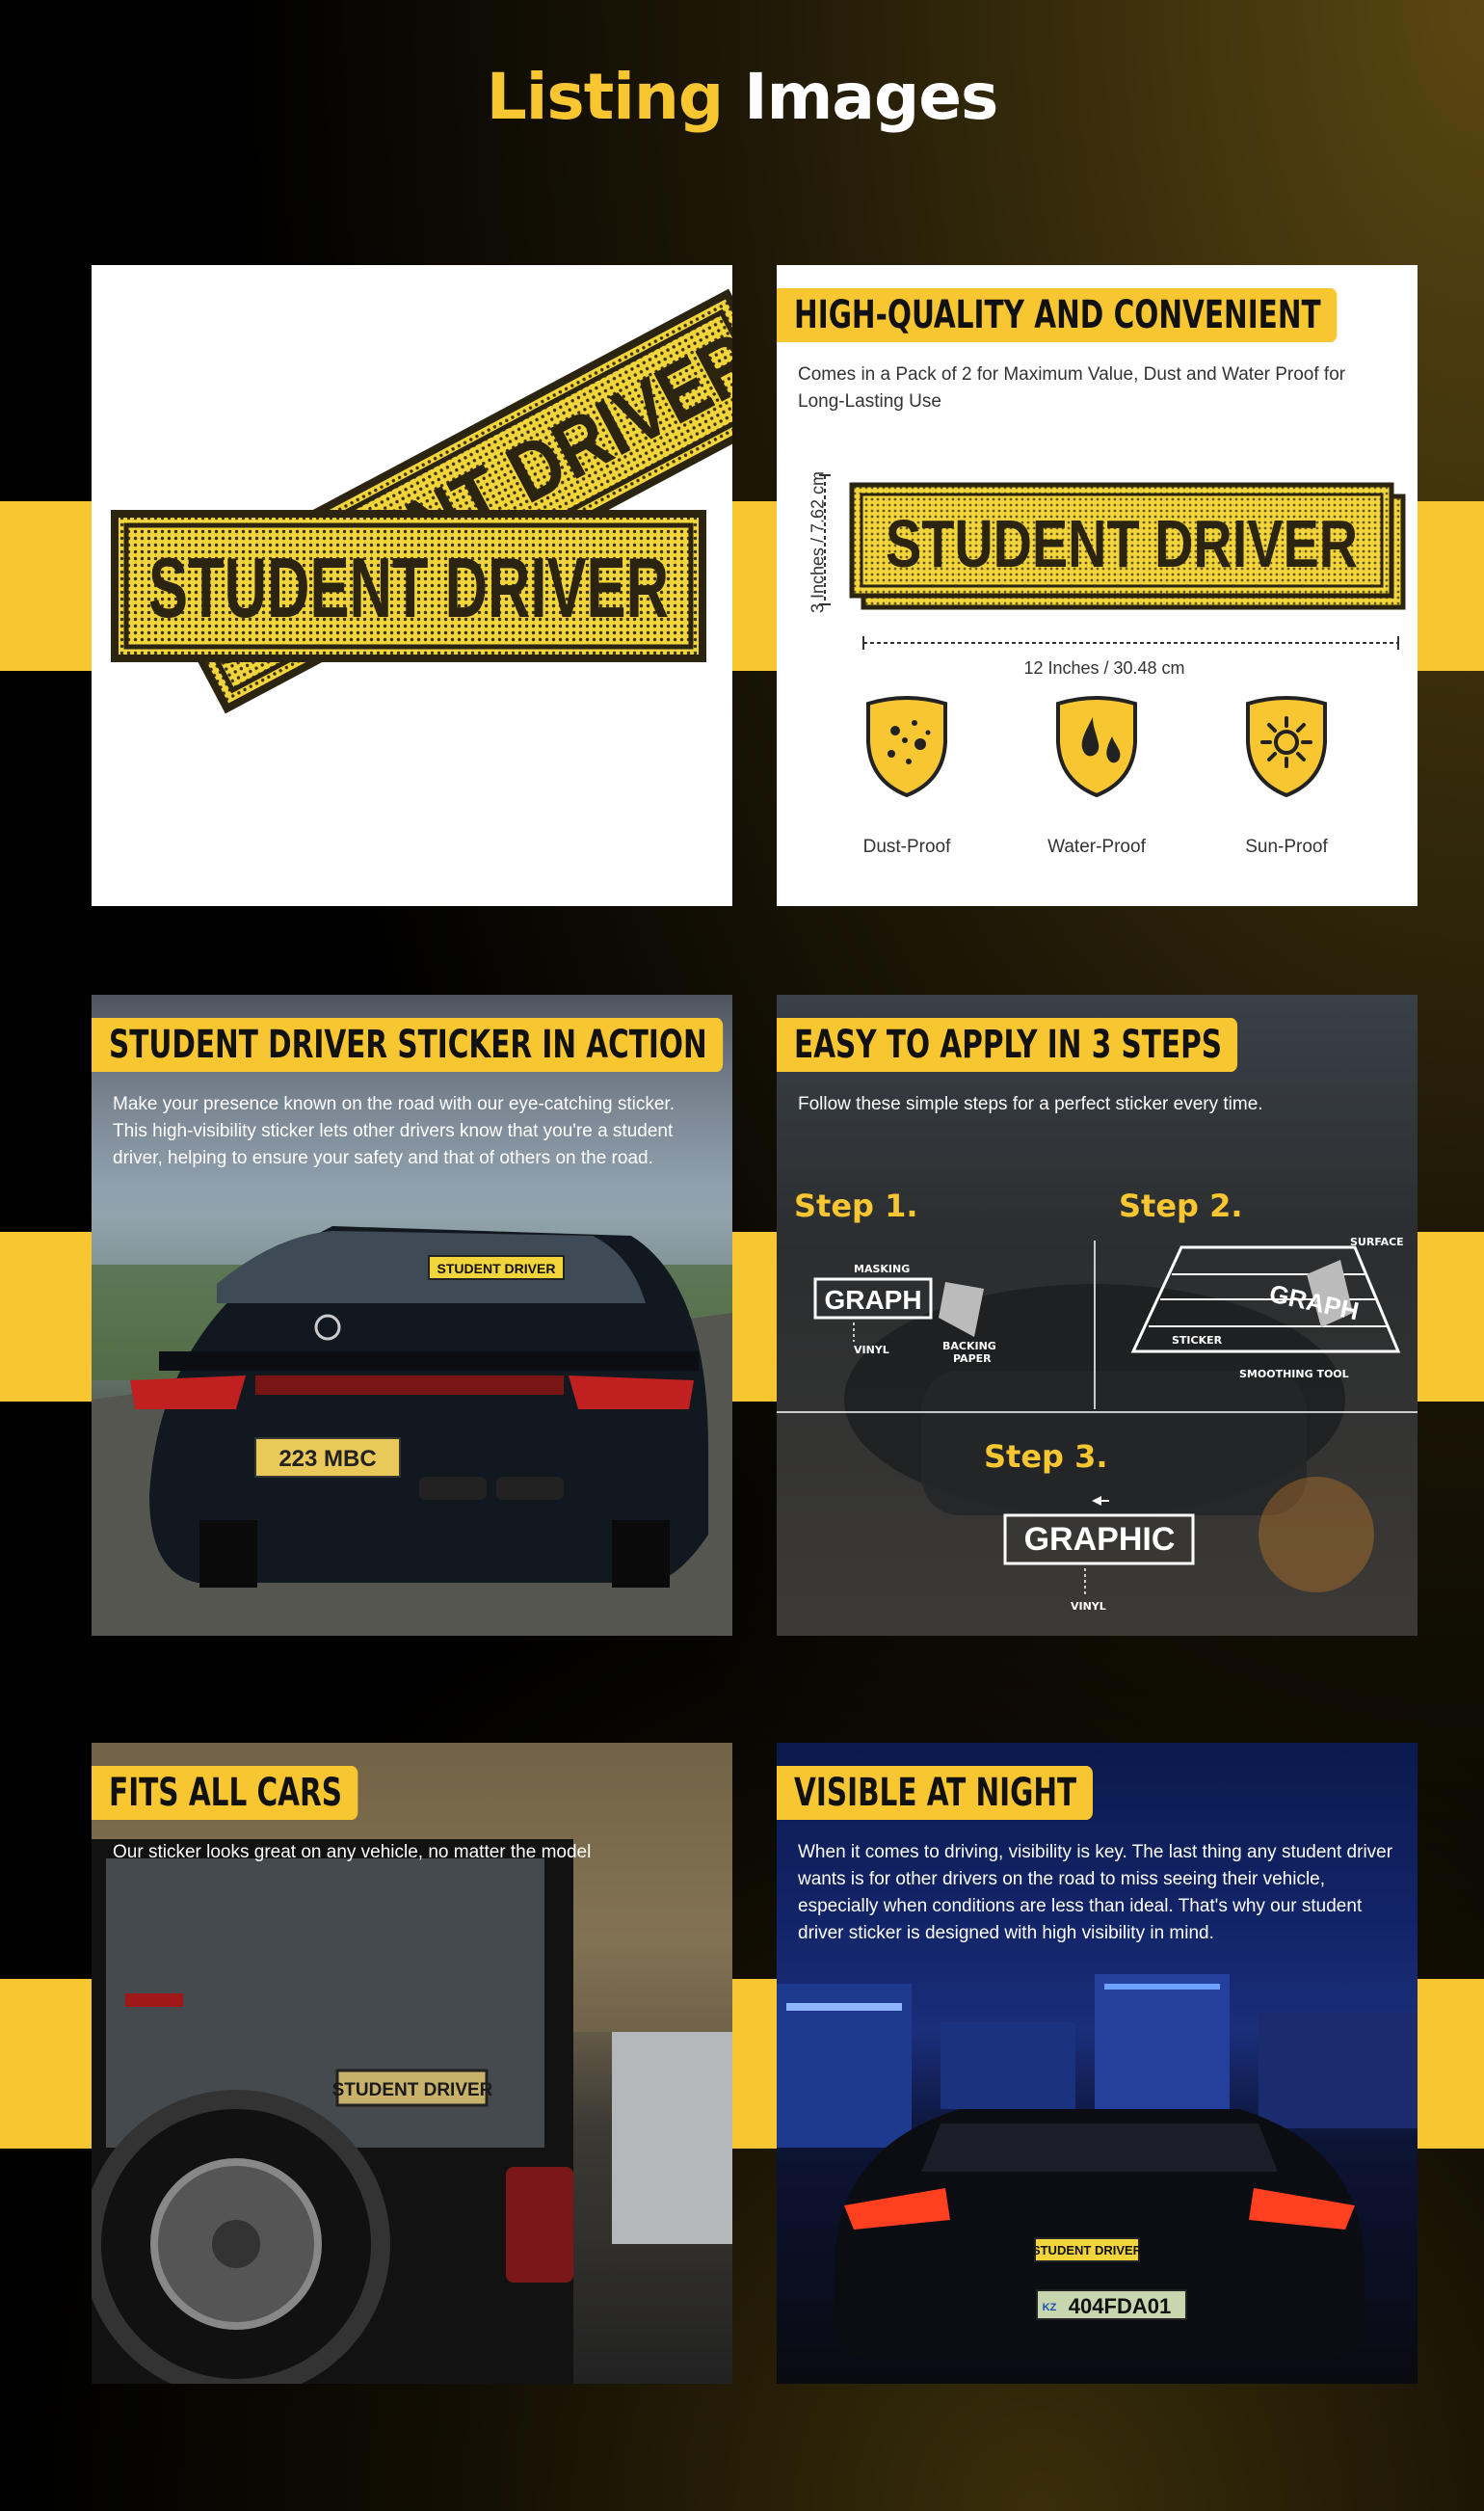 The width and height of the screenshot is (1484, 2511). Describe the element at coordinates (1197, 1340) in the screenshot. I see `sticker-label: STICKER` at that location.